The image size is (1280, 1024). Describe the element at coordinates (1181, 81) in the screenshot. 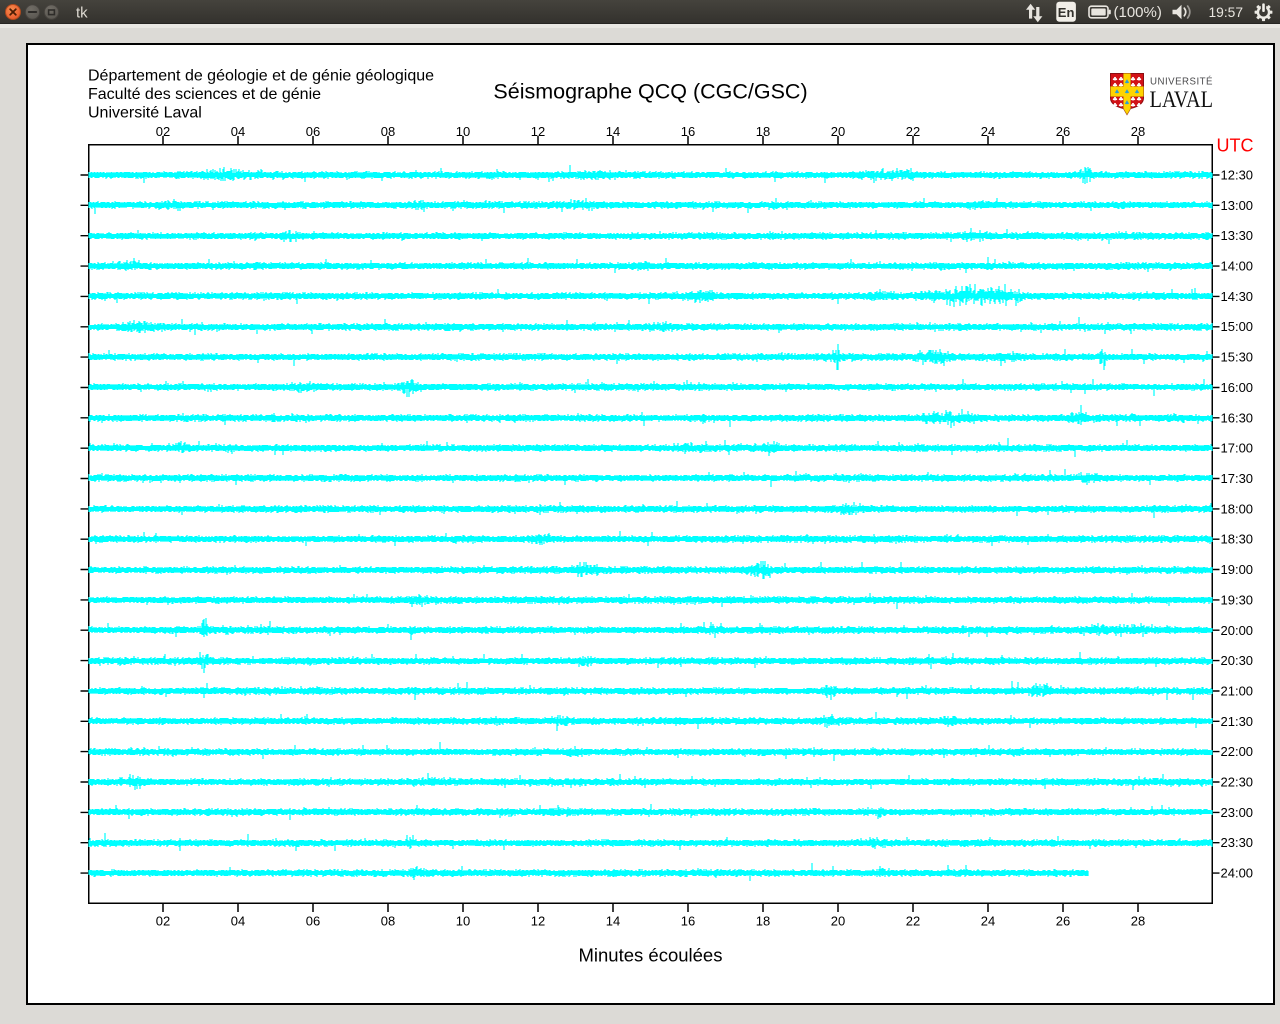

I see `svg-text: UNIVERSITÉ` at that location.